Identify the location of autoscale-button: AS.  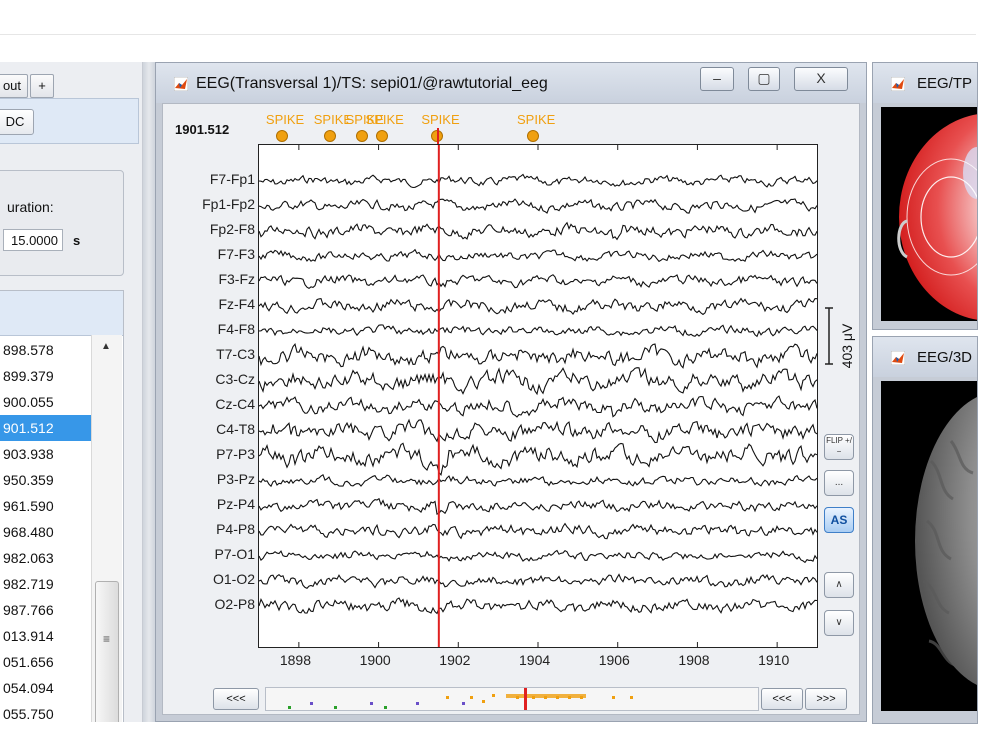
(839, 520).